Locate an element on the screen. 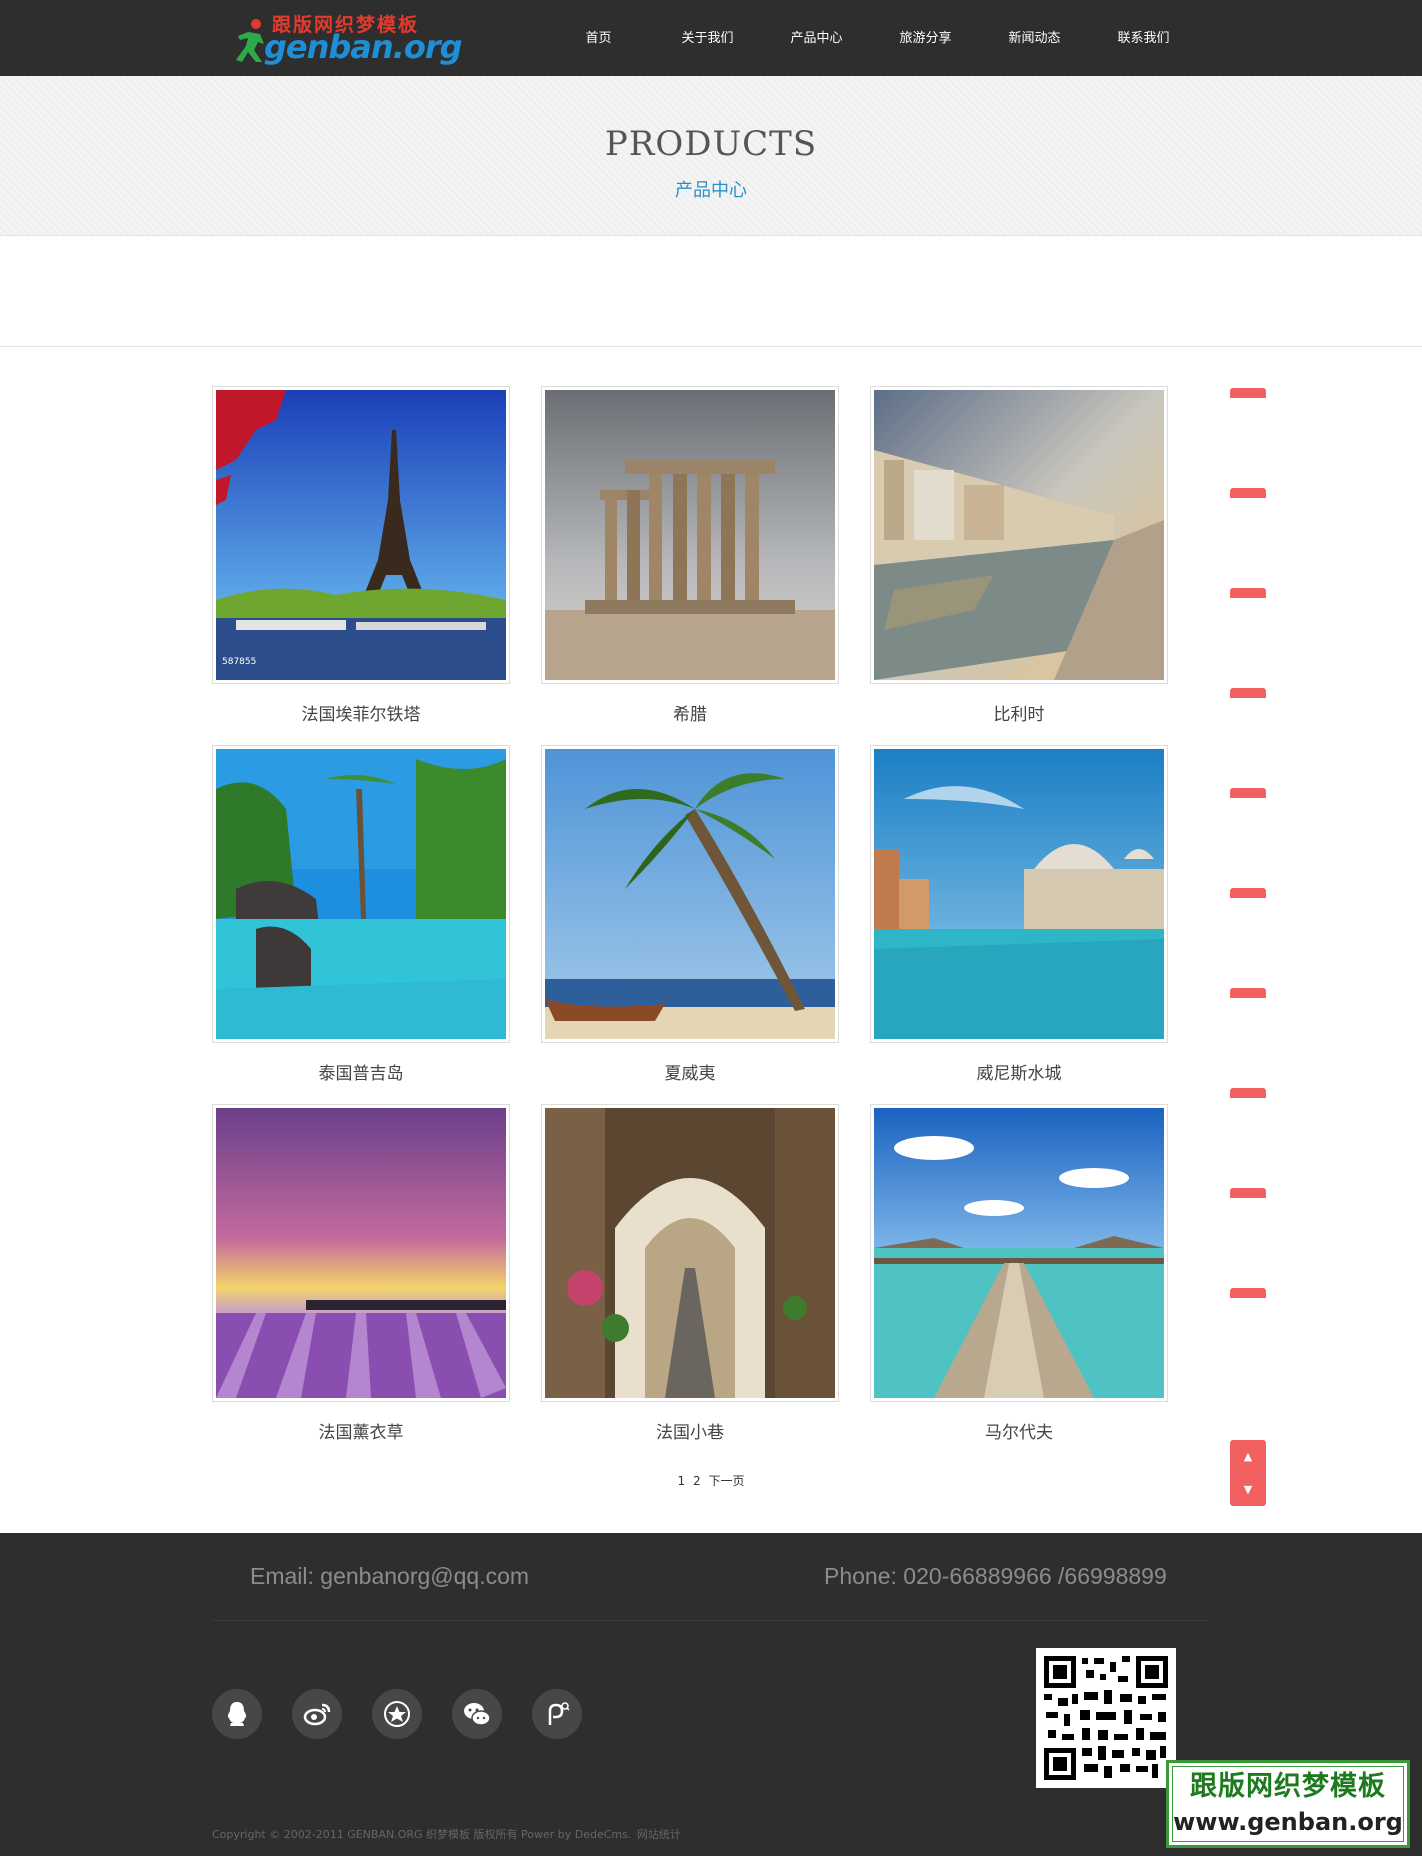 Image resolution: width=1422 pixels, height=1856 pixels. site-logo: 跟版网织梦模板 genban.org is located at coordinates (349, 39).